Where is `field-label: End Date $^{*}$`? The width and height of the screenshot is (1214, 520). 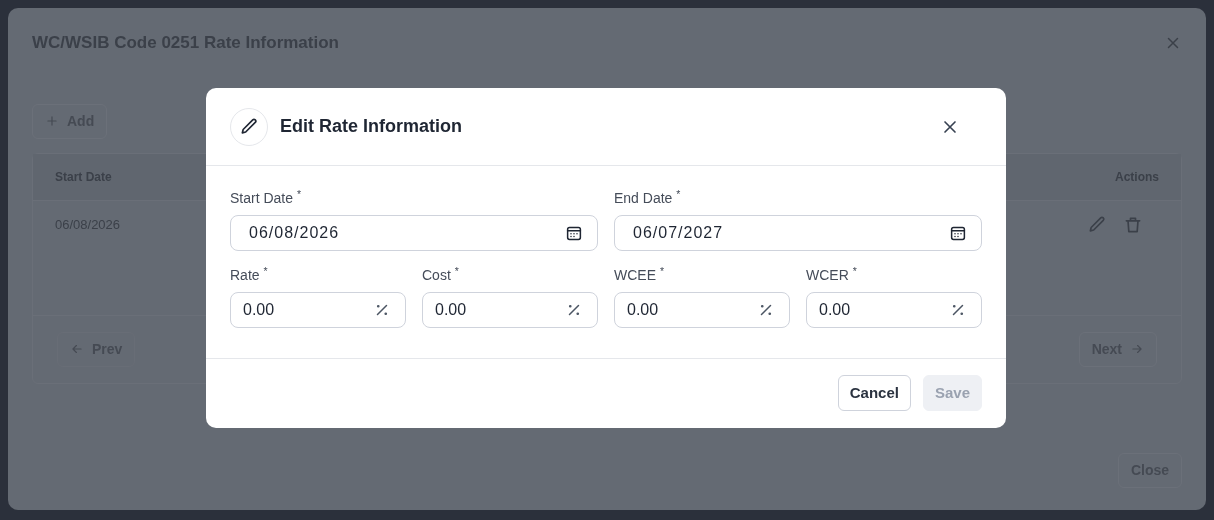 field-label: End Date $^{*}$ is located at coordinates (648, 198).